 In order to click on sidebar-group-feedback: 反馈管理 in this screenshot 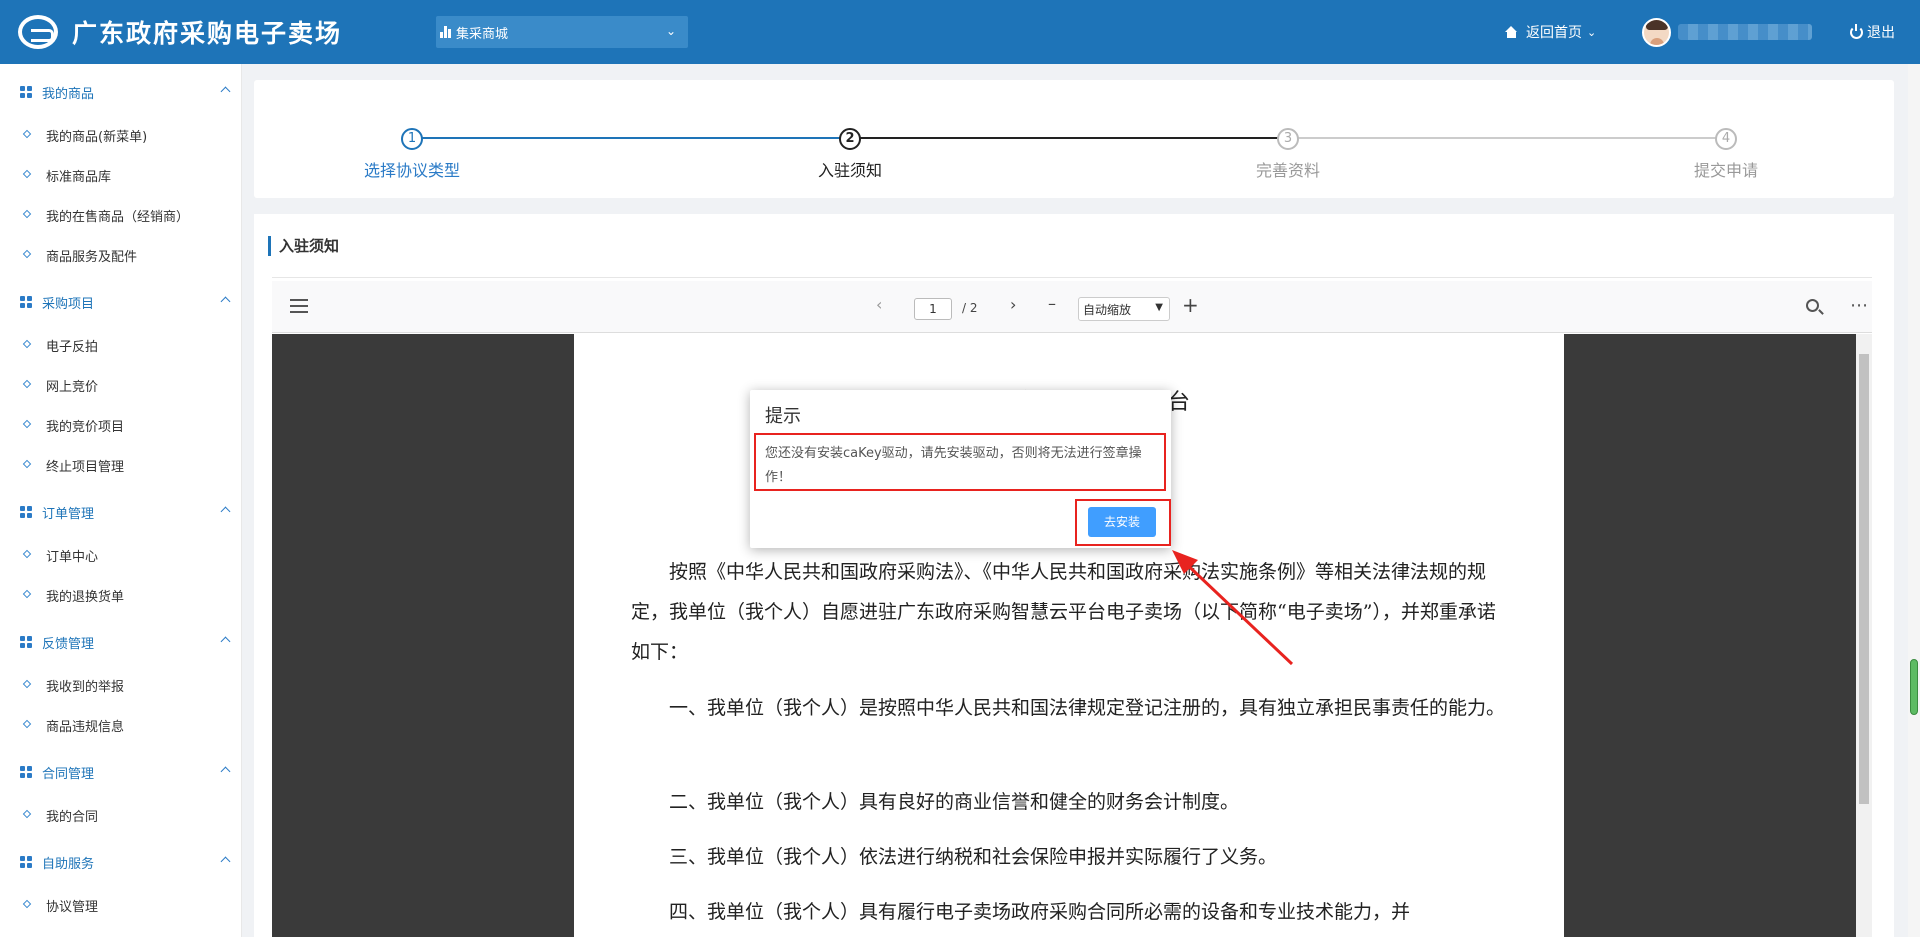, I will do `click(121, 642)`.